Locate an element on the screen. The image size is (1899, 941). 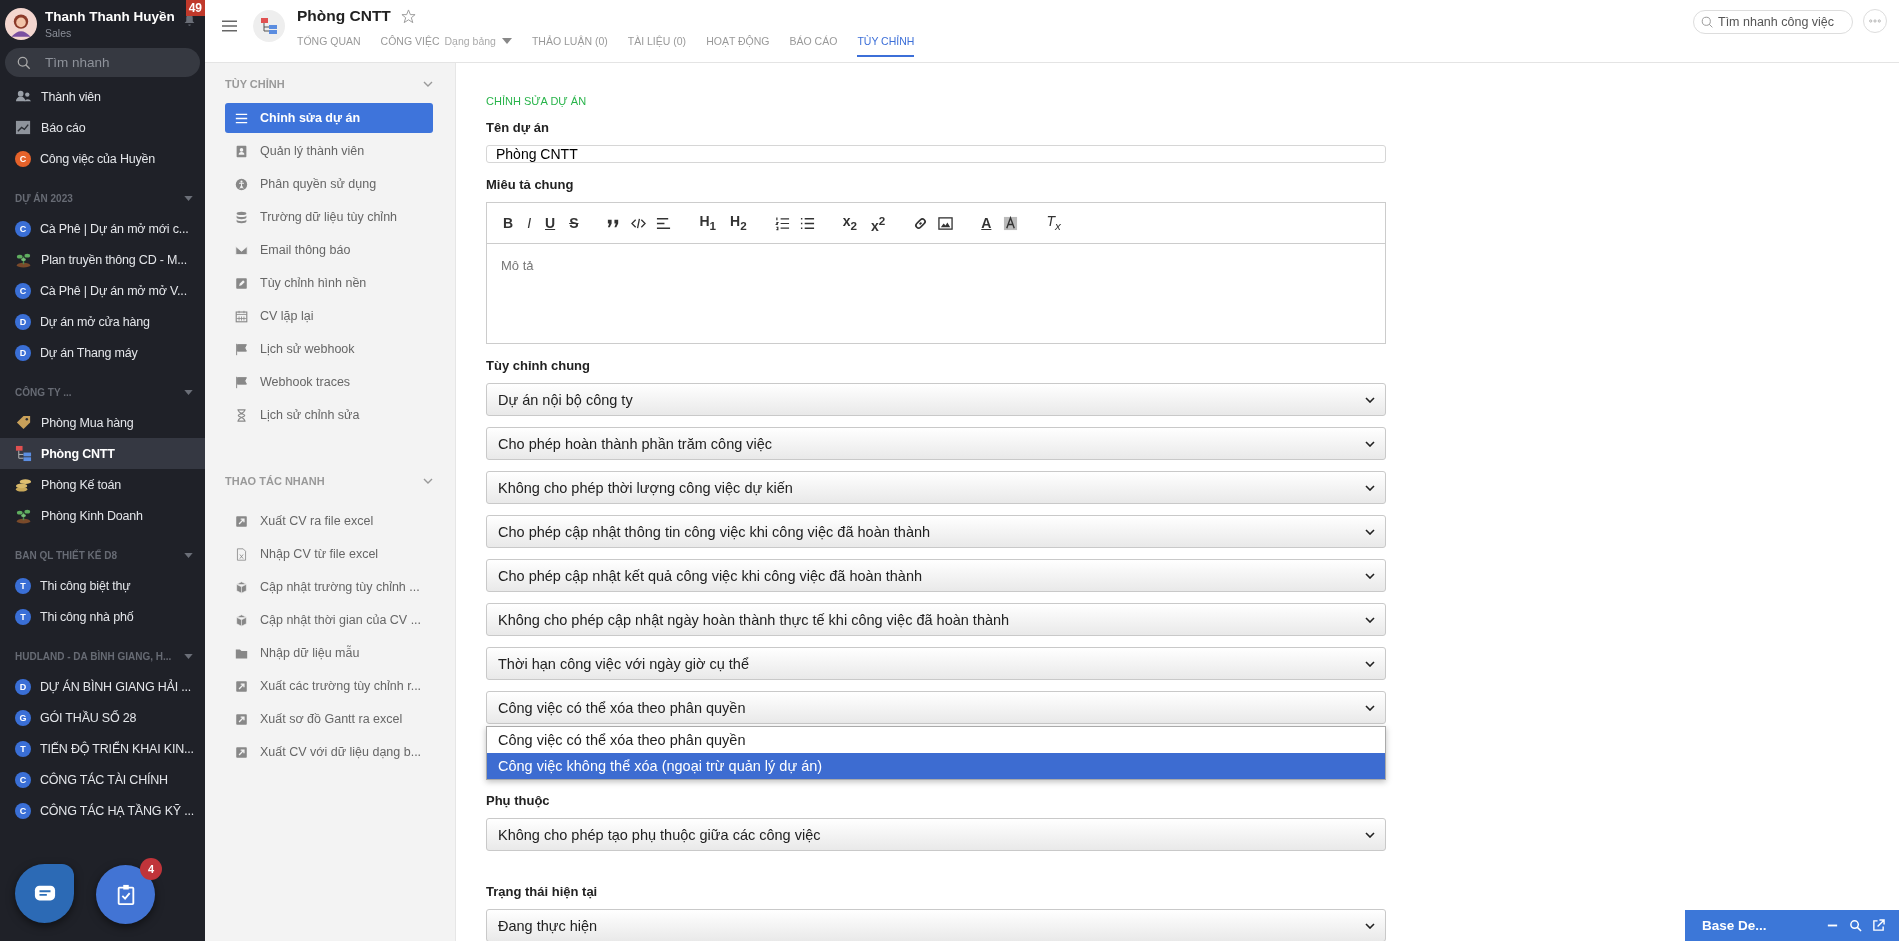
select-field: Cho phép cập nhật thông tin công việc khi công việc đã hoàn thành is located at coordinates (936, 531).